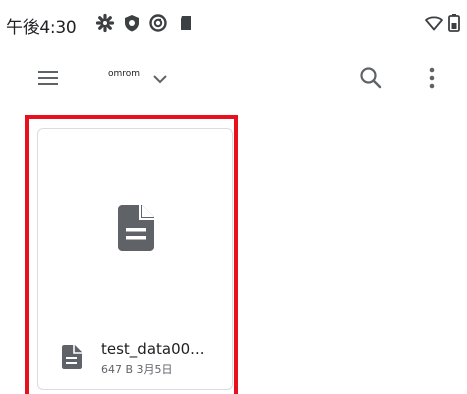 The height and width of the screenshot is (394, 467). Describe the element at coordinates (41, 28) in the screenshot. I see `status-time: 午後4:30` at that location.